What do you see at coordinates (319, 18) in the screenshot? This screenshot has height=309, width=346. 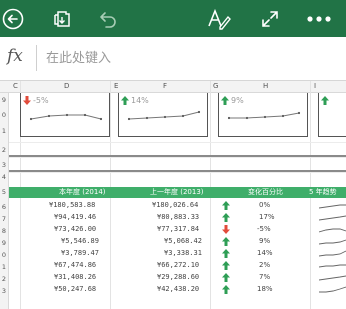 I see `more-icon` at bounding box center [319, 18].